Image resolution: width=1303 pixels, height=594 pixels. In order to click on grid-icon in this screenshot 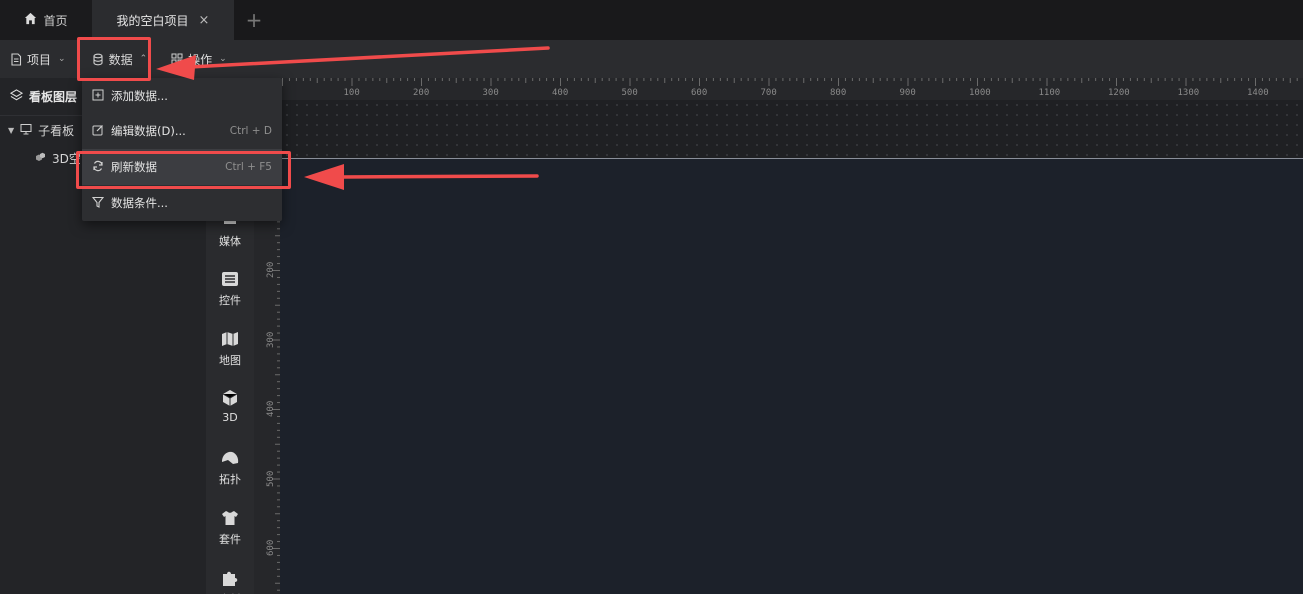, I will do `click(177, 59)`.